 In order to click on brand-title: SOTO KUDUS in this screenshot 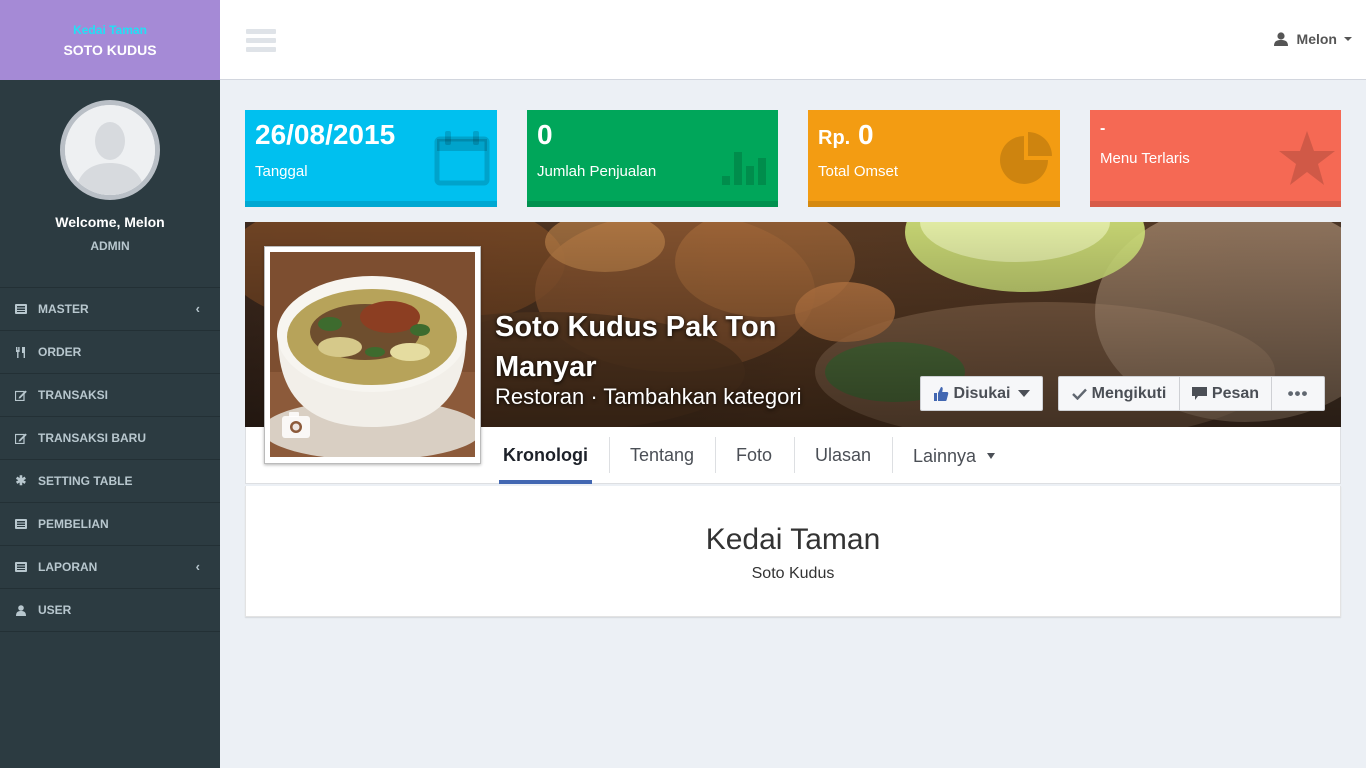, I will do `click(110, 50)`.